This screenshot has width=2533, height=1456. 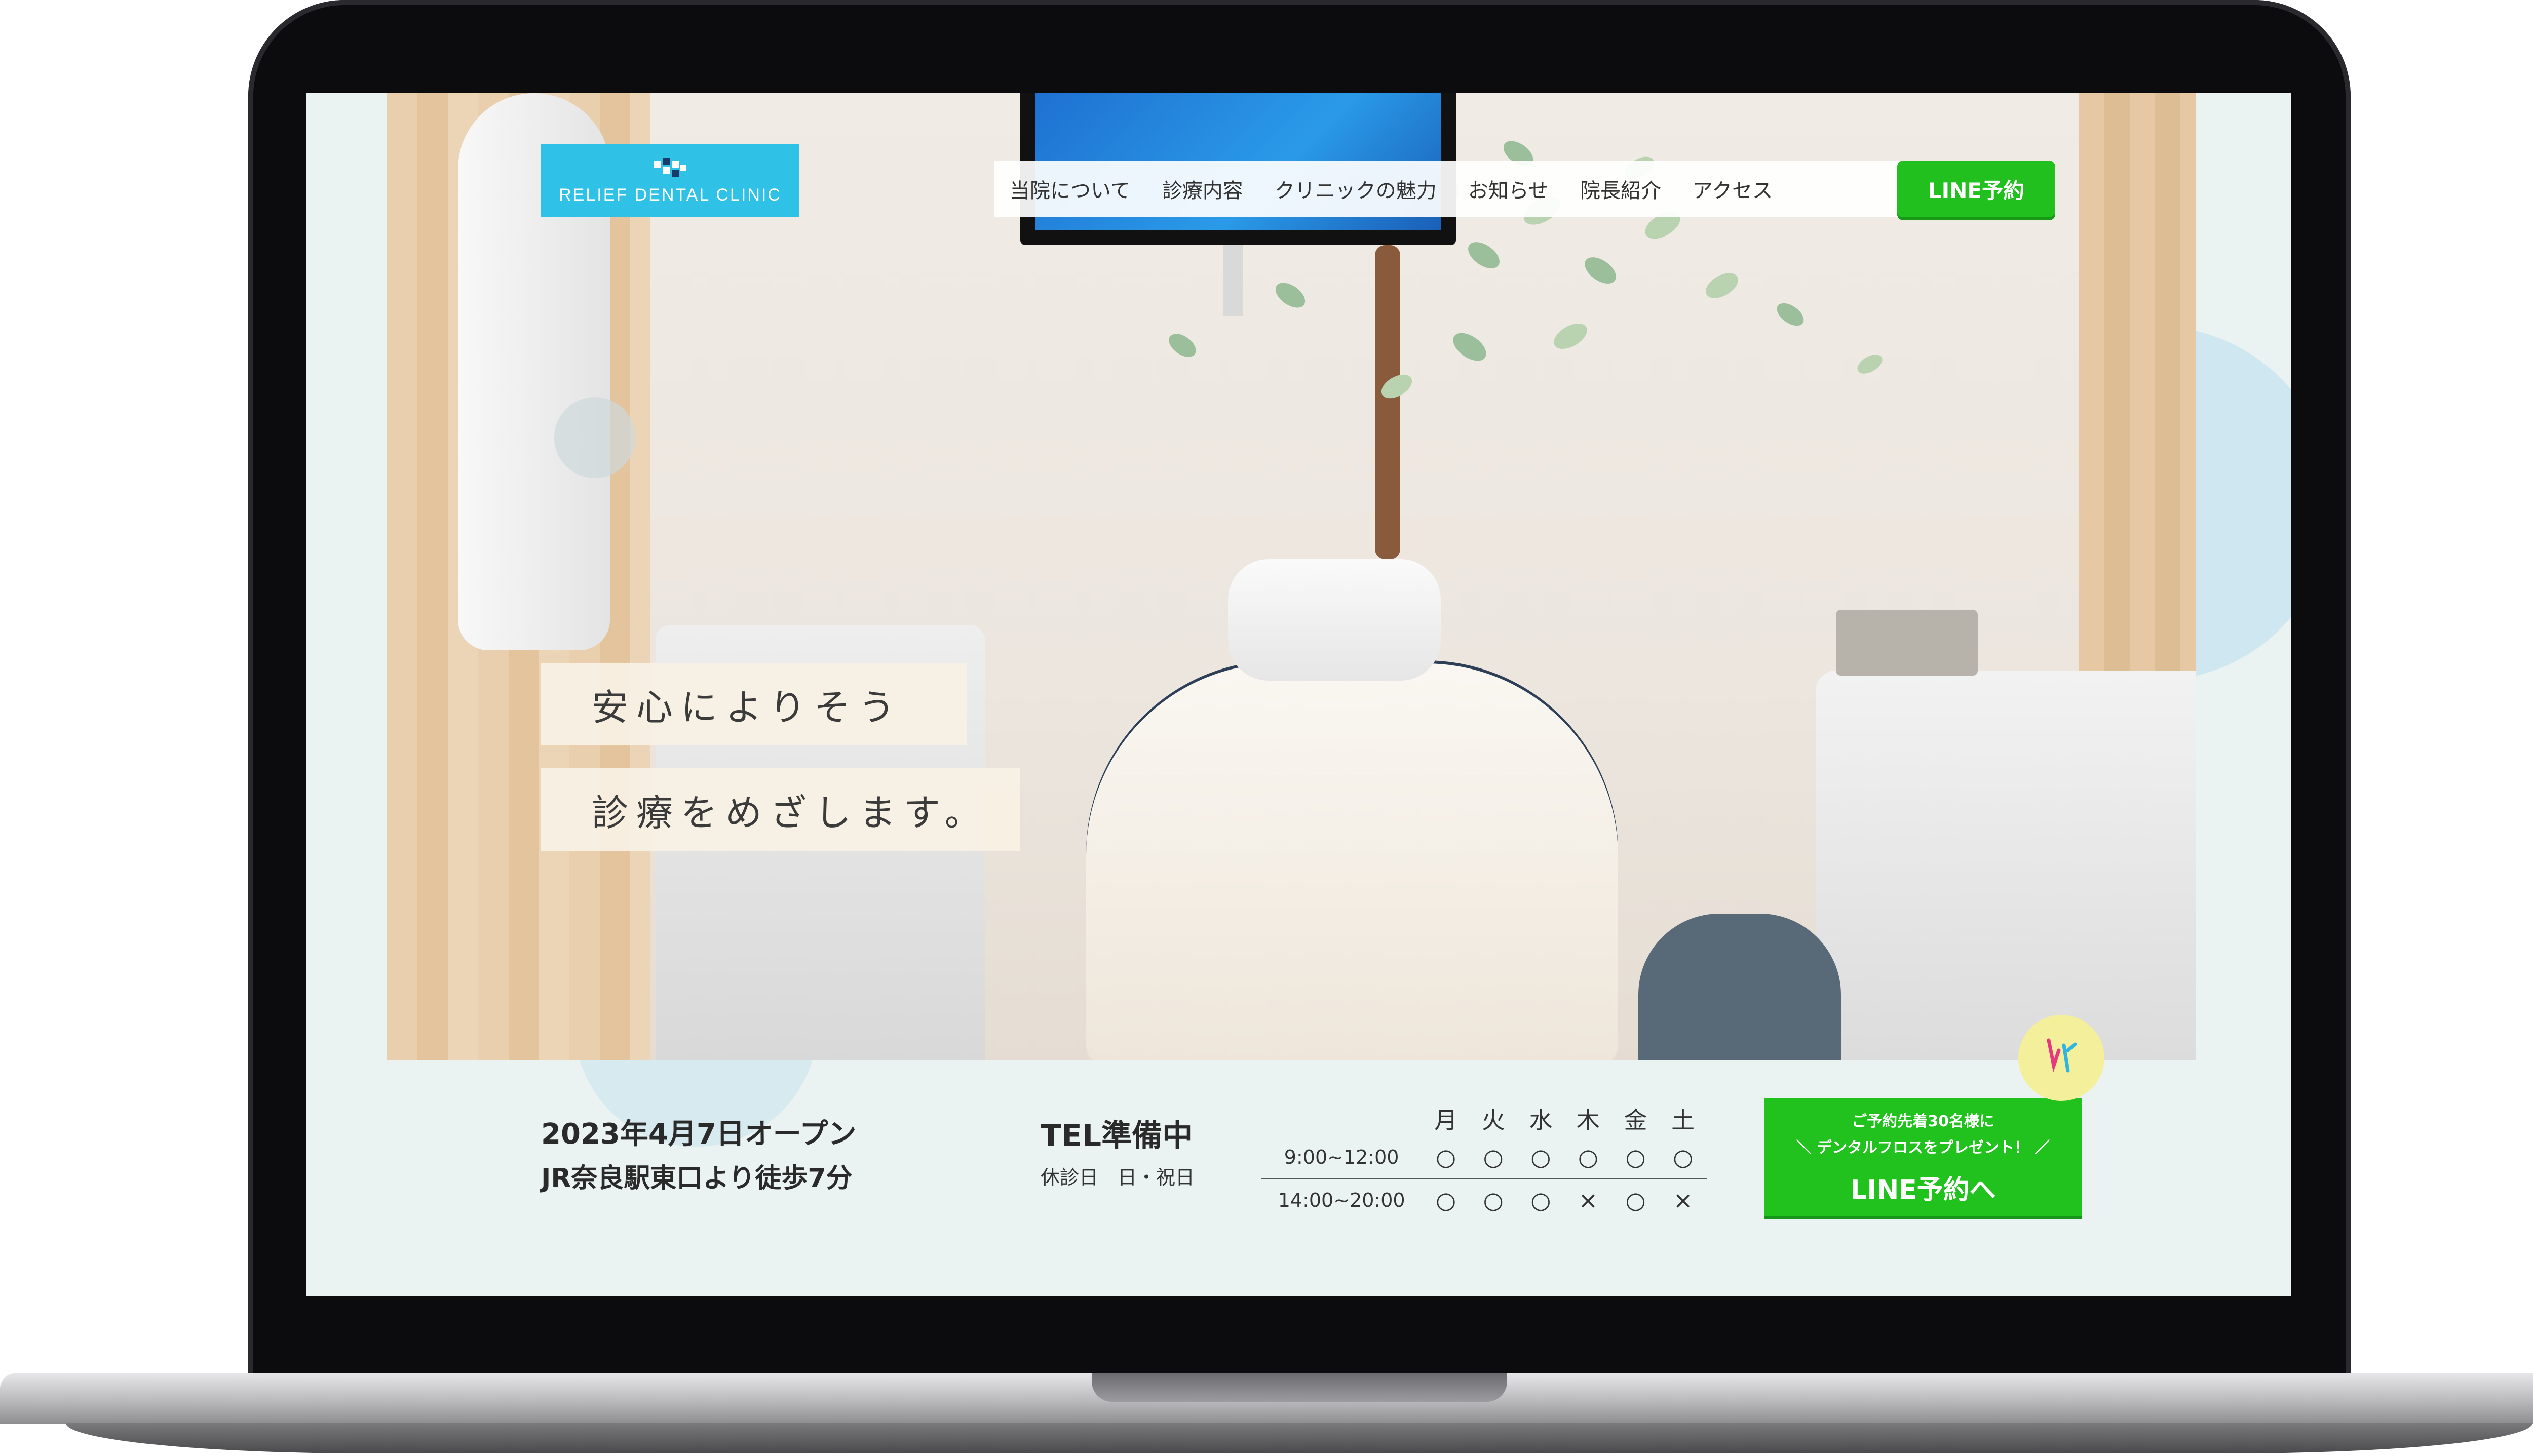 I want to click on hours-header-row: 月 火 水 木 金 土, so click(x=1484, y=1119).